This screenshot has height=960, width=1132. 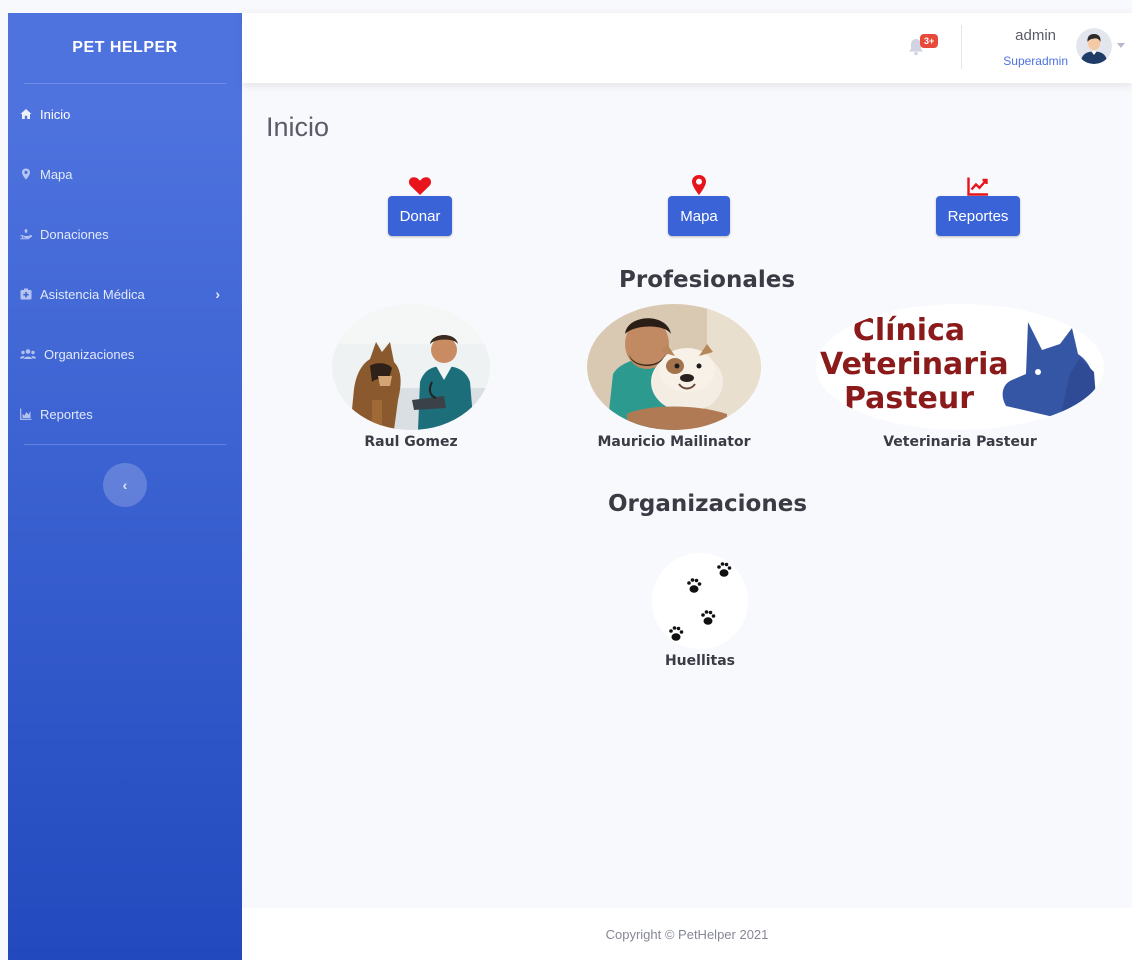 I want to click on organizacion-name: Huellitas, so click(x=700, y=661).